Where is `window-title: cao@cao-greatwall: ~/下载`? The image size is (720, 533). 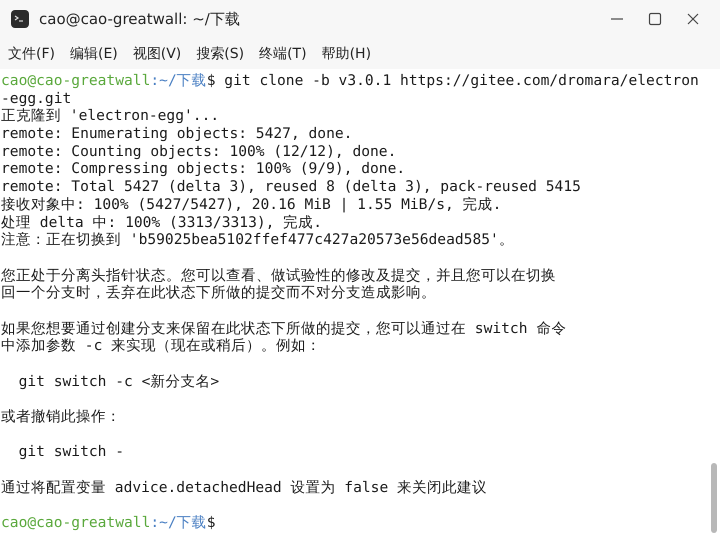 window-title: cao@cao-greatwall: ~/下载 is located at coordinates (140, 19).